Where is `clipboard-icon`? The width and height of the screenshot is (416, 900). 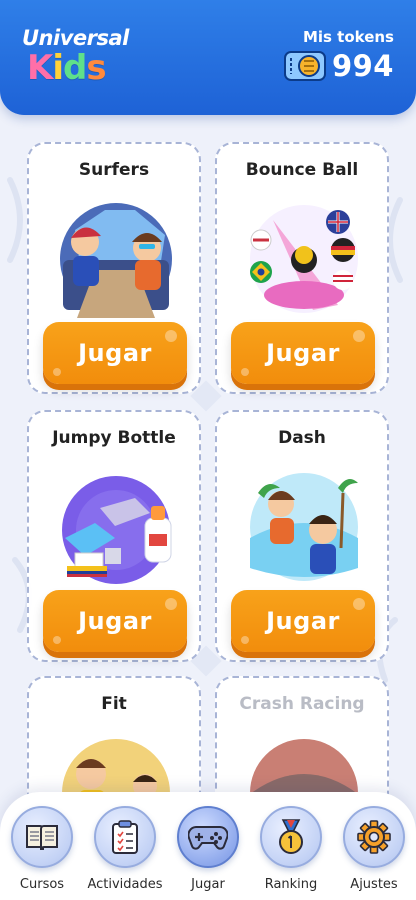 clipboard-icon is located at coordinates (125, 837).